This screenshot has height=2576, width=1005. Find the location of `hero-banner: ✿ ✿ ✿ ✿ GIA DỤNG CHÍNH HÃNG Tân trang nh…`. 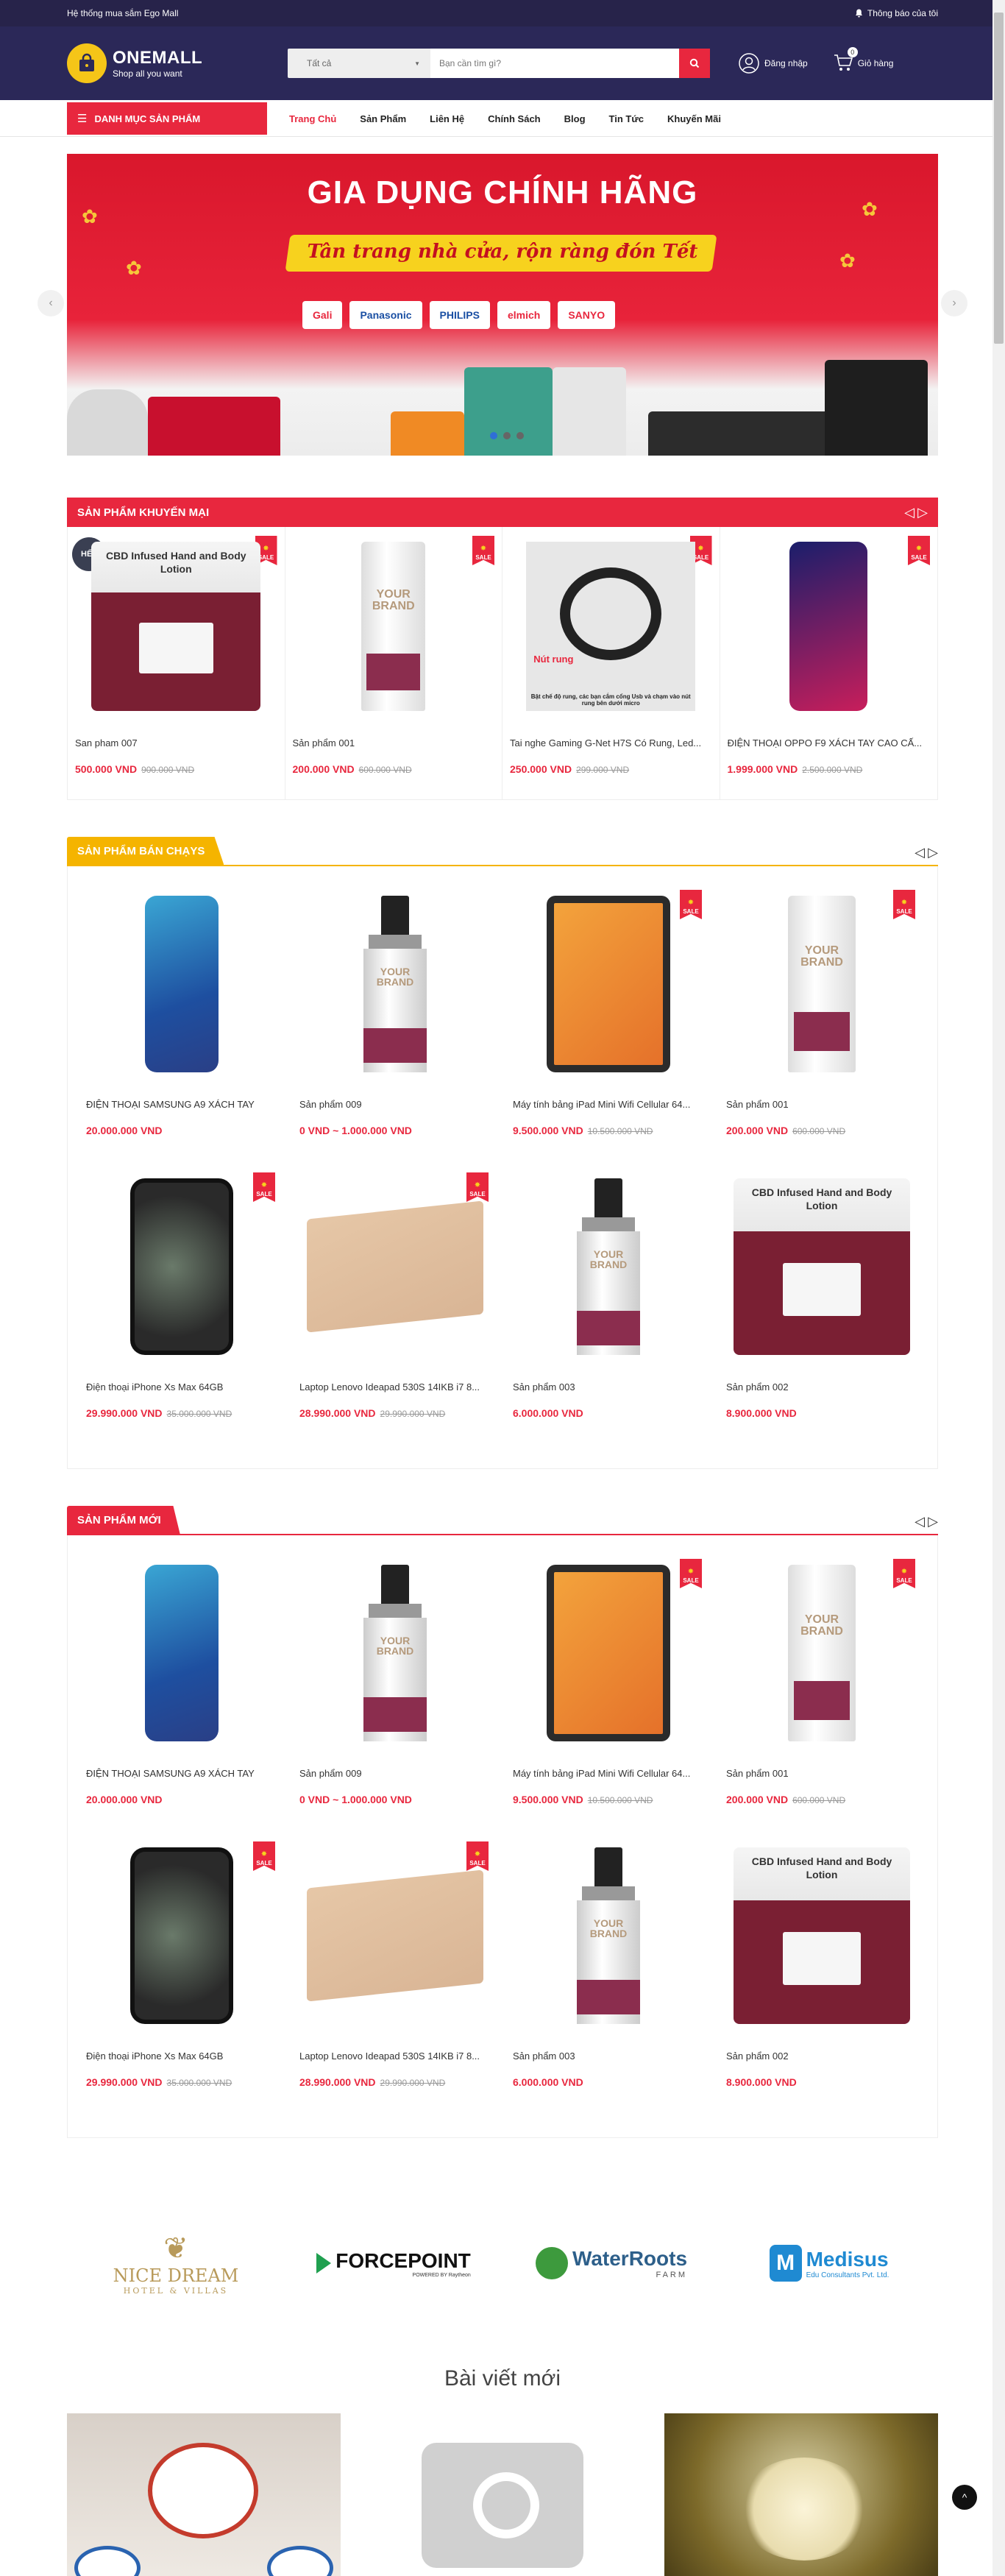

hero-banner: ✿ ✿ ✿ ✿ GIA DỤNG CHÍNH HÃNG Tân trang nh… is located at coordinates (502, 305).